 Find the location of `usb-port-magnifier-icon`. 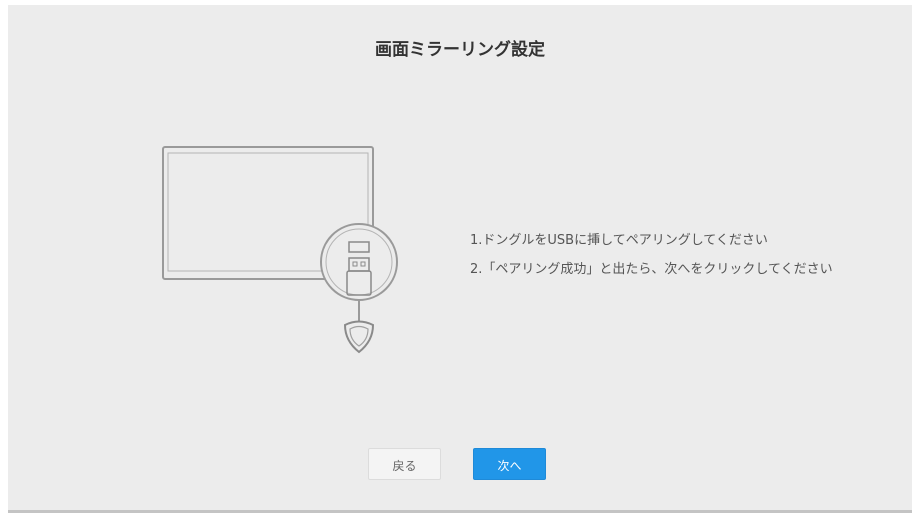

usb-port-magnifier-icon is located at coordinates (359, 262).